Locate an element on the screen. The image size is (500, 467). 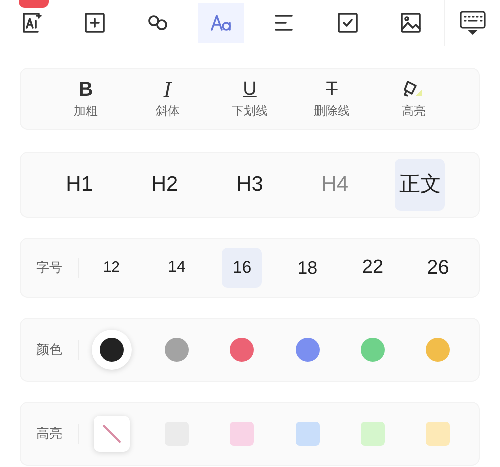
bold-icon: B is located at coordinates (86, 90).